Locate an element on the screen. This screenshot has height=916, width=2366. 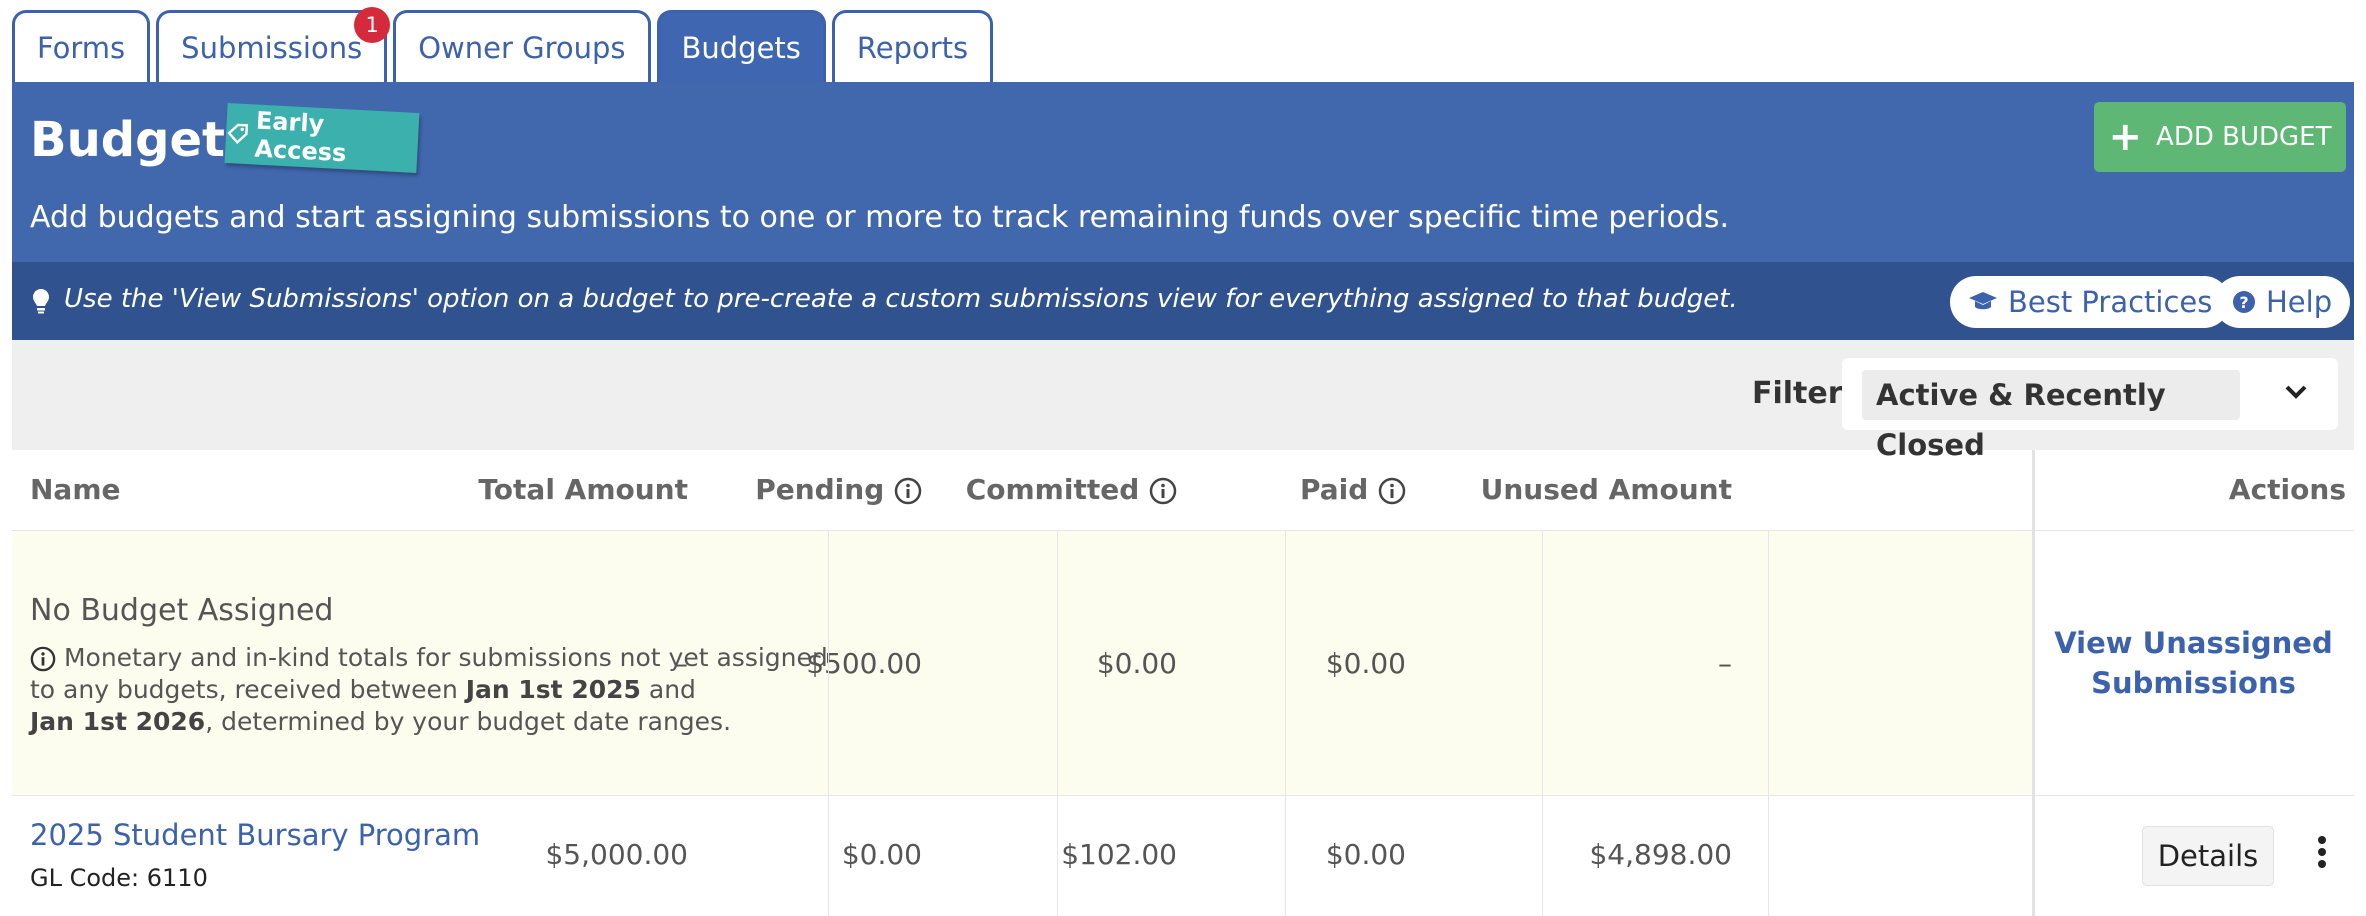
add-budget-button: + ADD BUDGET is located at coordinates (2220, 137).